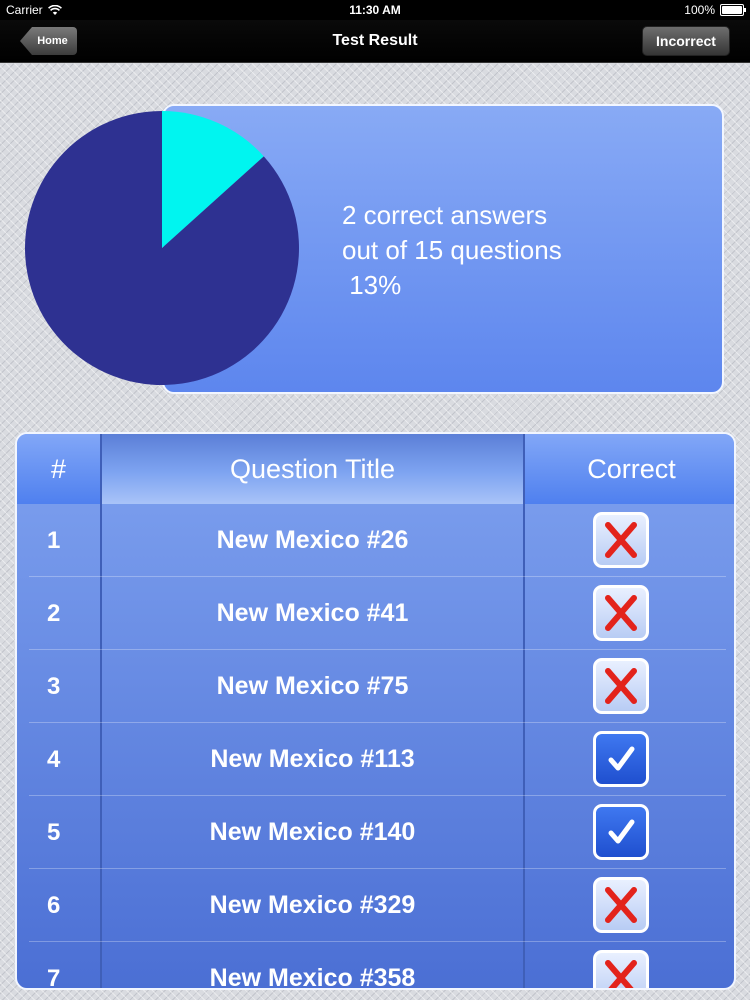 The height and width of the screenshot is (1000, 750). I want to click on row-question-title: New Mexico #75, so click(312, 686).